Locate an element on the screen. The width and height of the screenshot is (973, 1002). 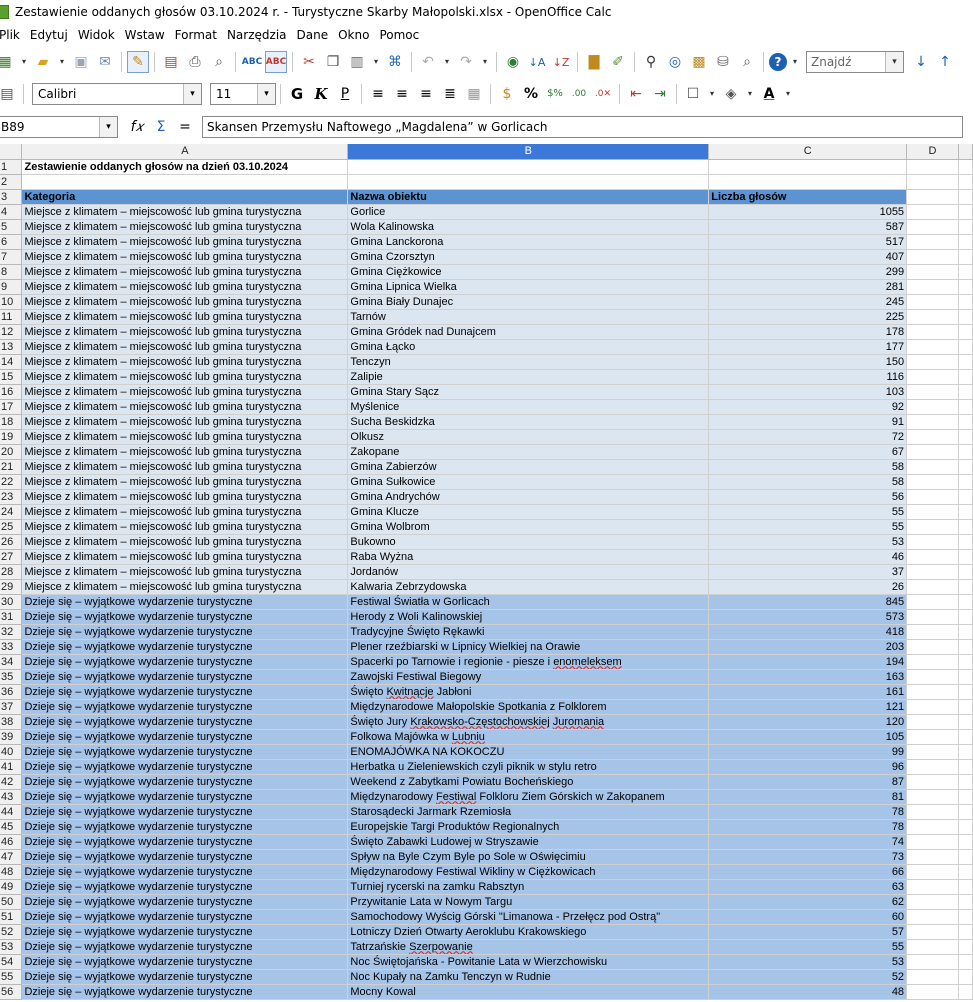
export-pdf-icon: ▤ is located at coordinates (171, 62).